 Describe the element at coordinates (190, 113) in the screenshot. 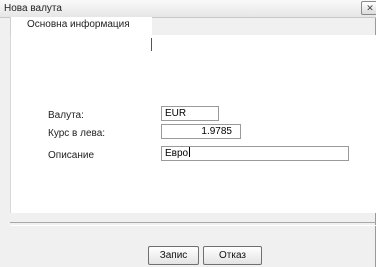

I see `currency-field: EUR` at that location.